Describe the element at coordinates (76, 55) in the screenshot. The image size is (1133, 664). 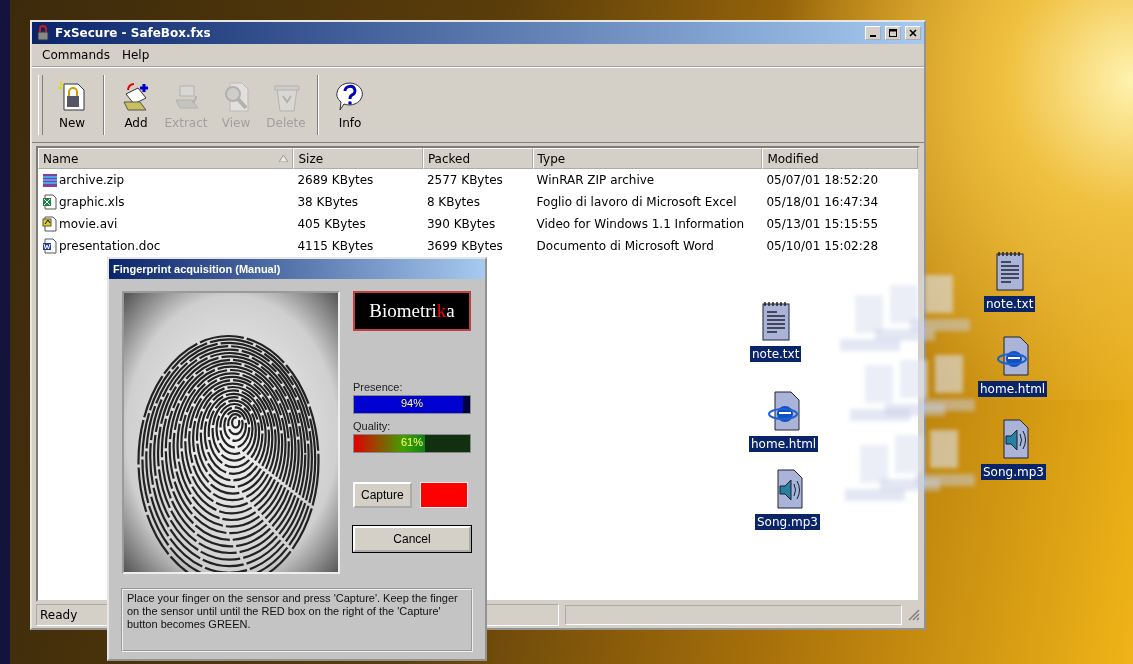
I see `menu-item: Commands` at that location.